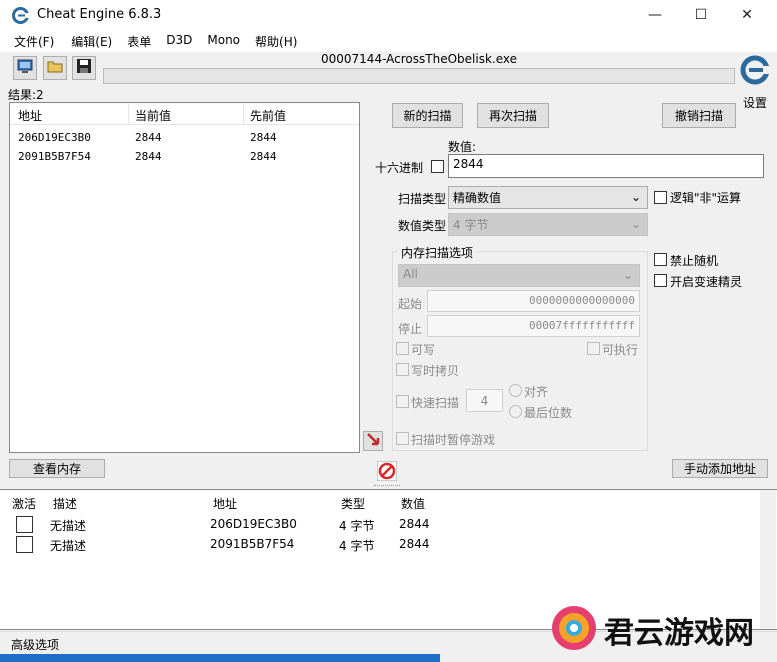 This screenshot has height=662, width=777. Describe the element at coordinates (410, 304) in the screenshot. I see `start-label: 起始` at that location.